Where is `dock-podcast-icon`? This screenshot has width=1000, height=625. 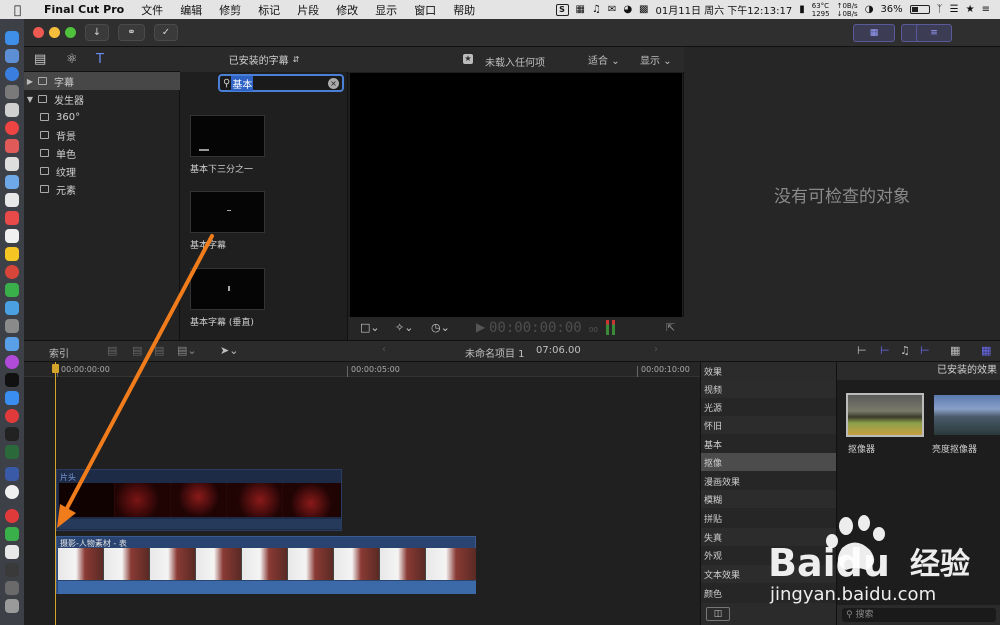 dock-podcast-icon is located at coordinates (12, 362).